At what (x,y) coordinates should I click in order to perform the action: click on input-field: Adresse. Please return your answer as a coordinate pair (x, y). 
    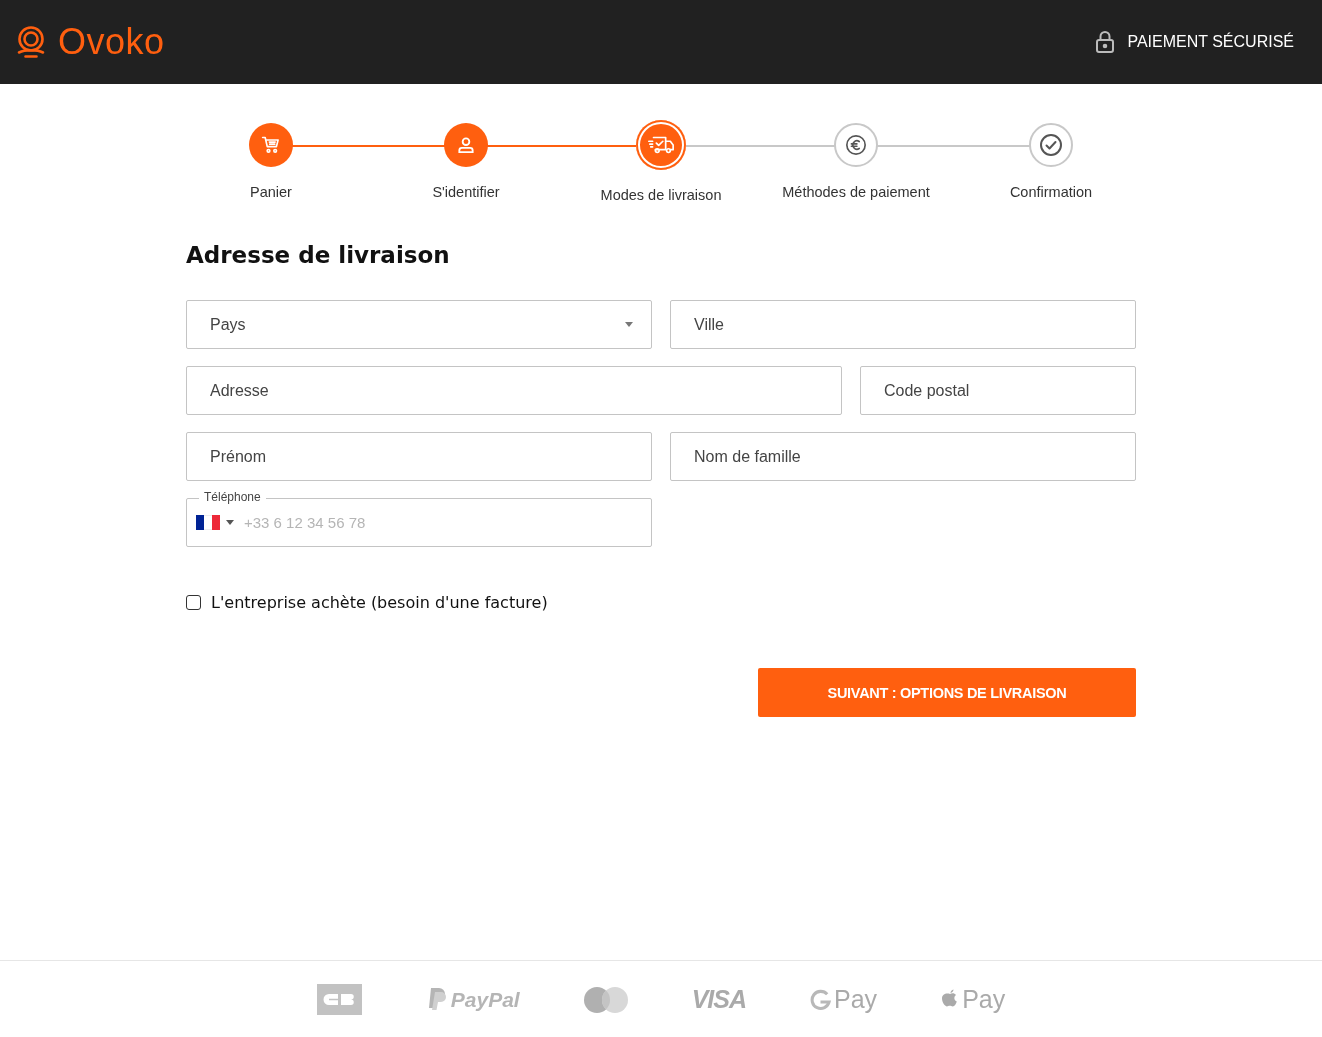
    Looking at the image, I should click on (514, 390).